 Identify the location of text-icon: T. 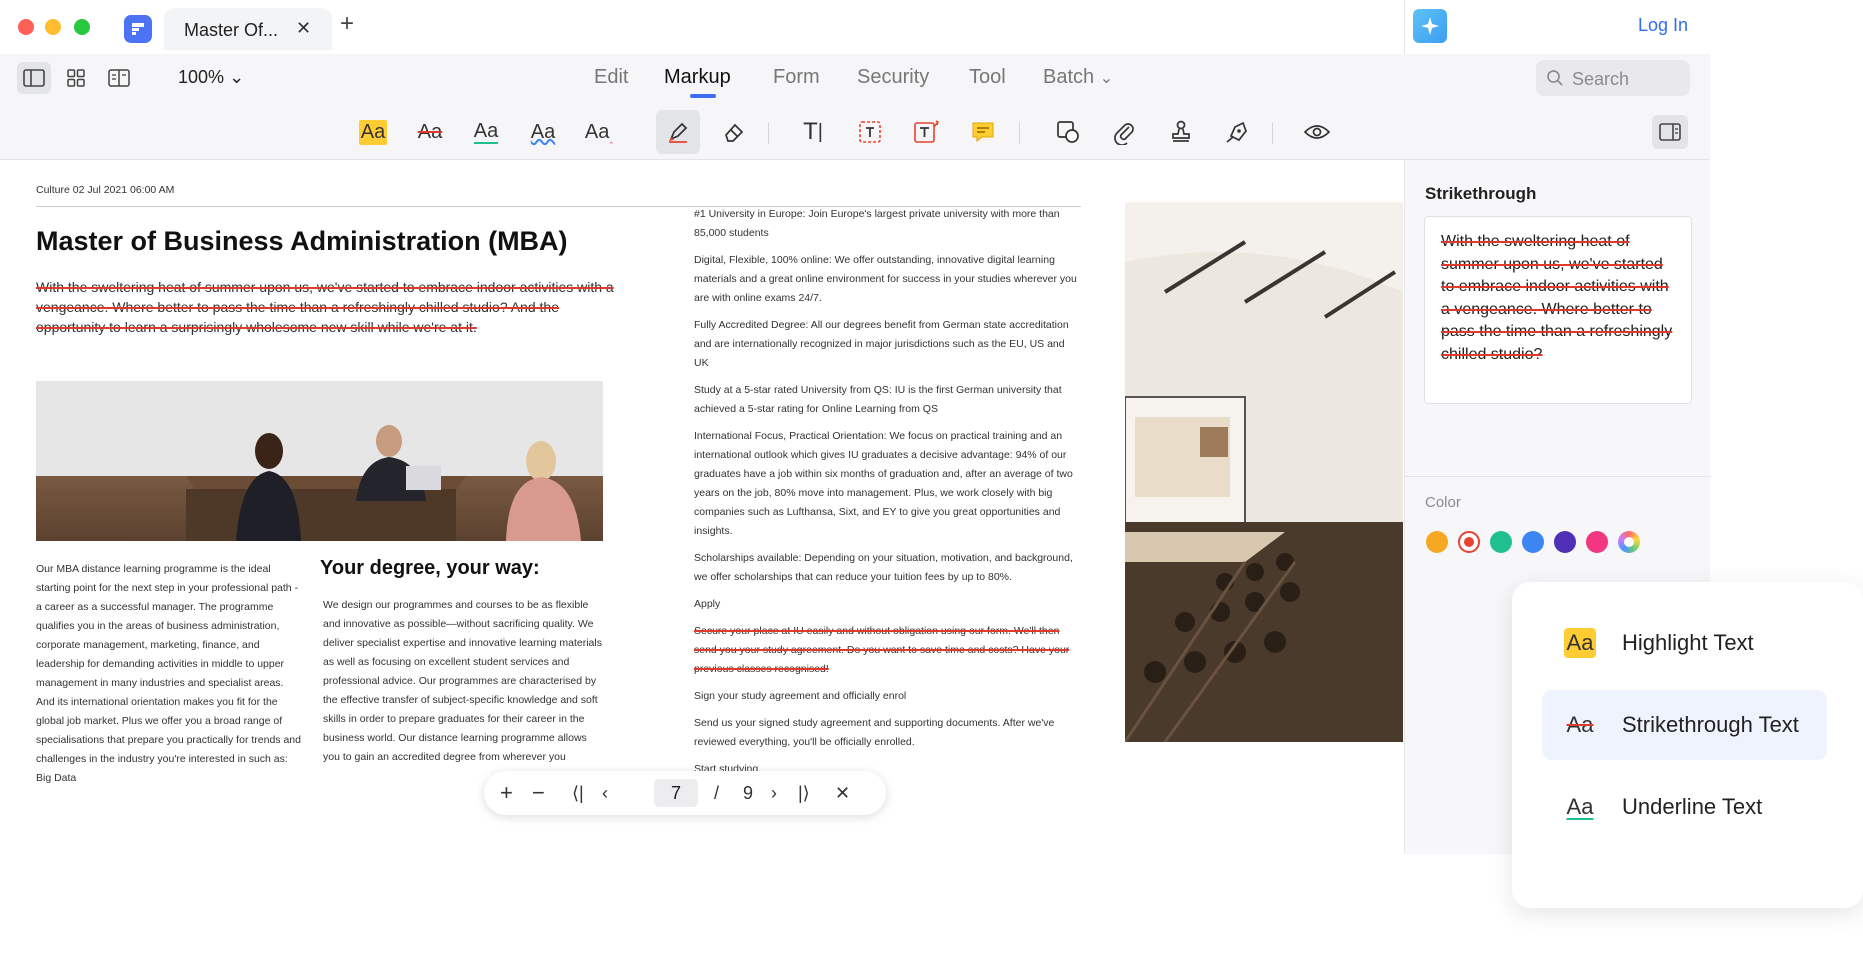
(810, 131).